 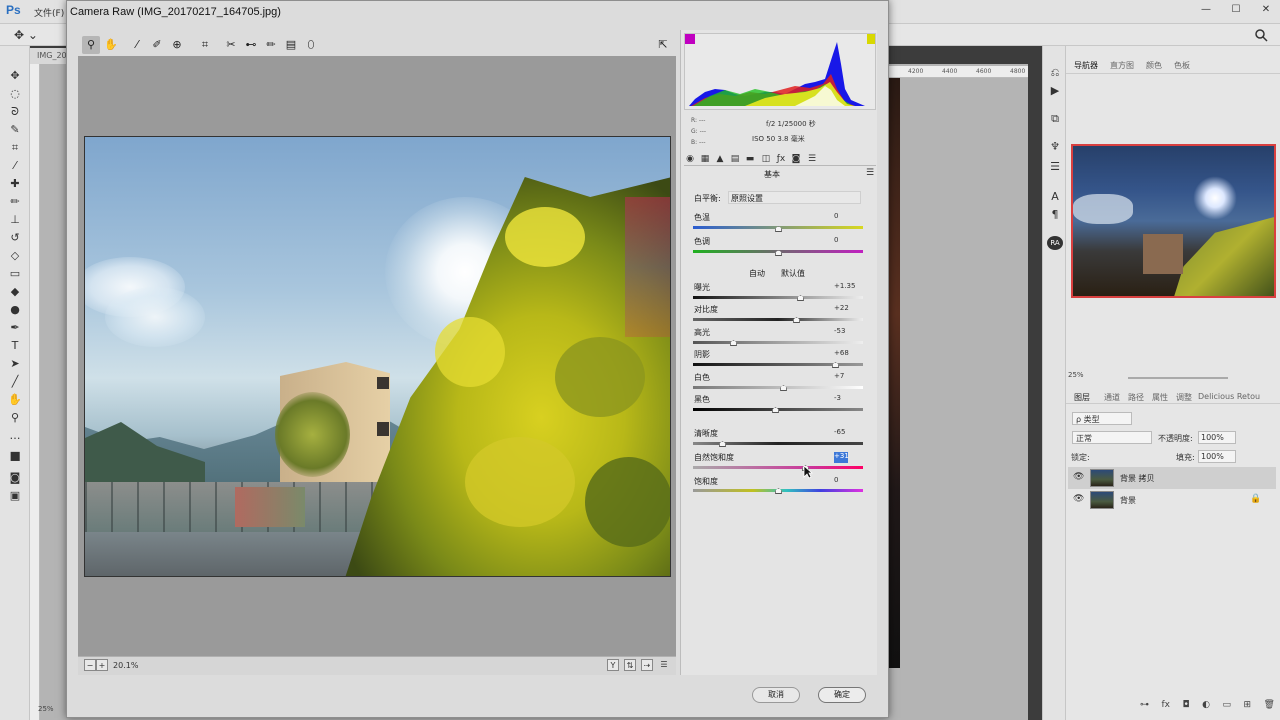 I want to click on tab-channels: 通道, so click(x=1112, y=397).